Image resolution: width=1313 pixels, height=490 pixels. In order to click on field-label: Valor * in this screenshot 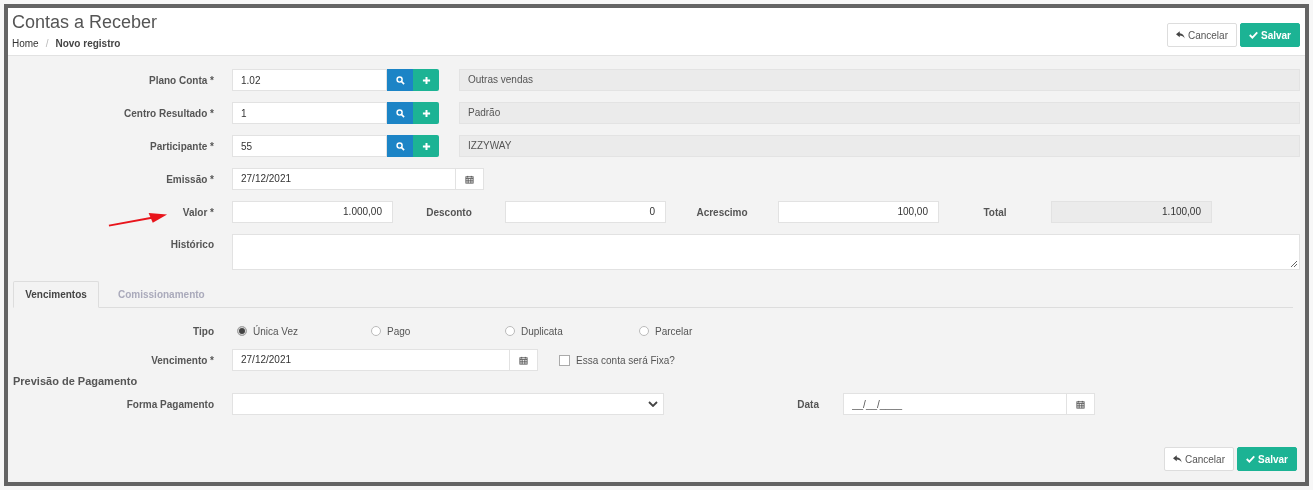, I will do `click(198, 212)`.